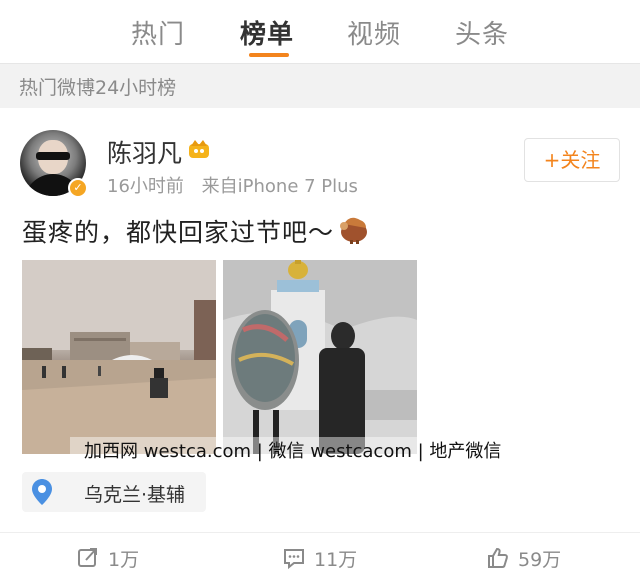 This screenshot has width=640, height=583. I want to click on post-meta: 16小时前 来自iPhone 7 Plus, so click(232, 185).